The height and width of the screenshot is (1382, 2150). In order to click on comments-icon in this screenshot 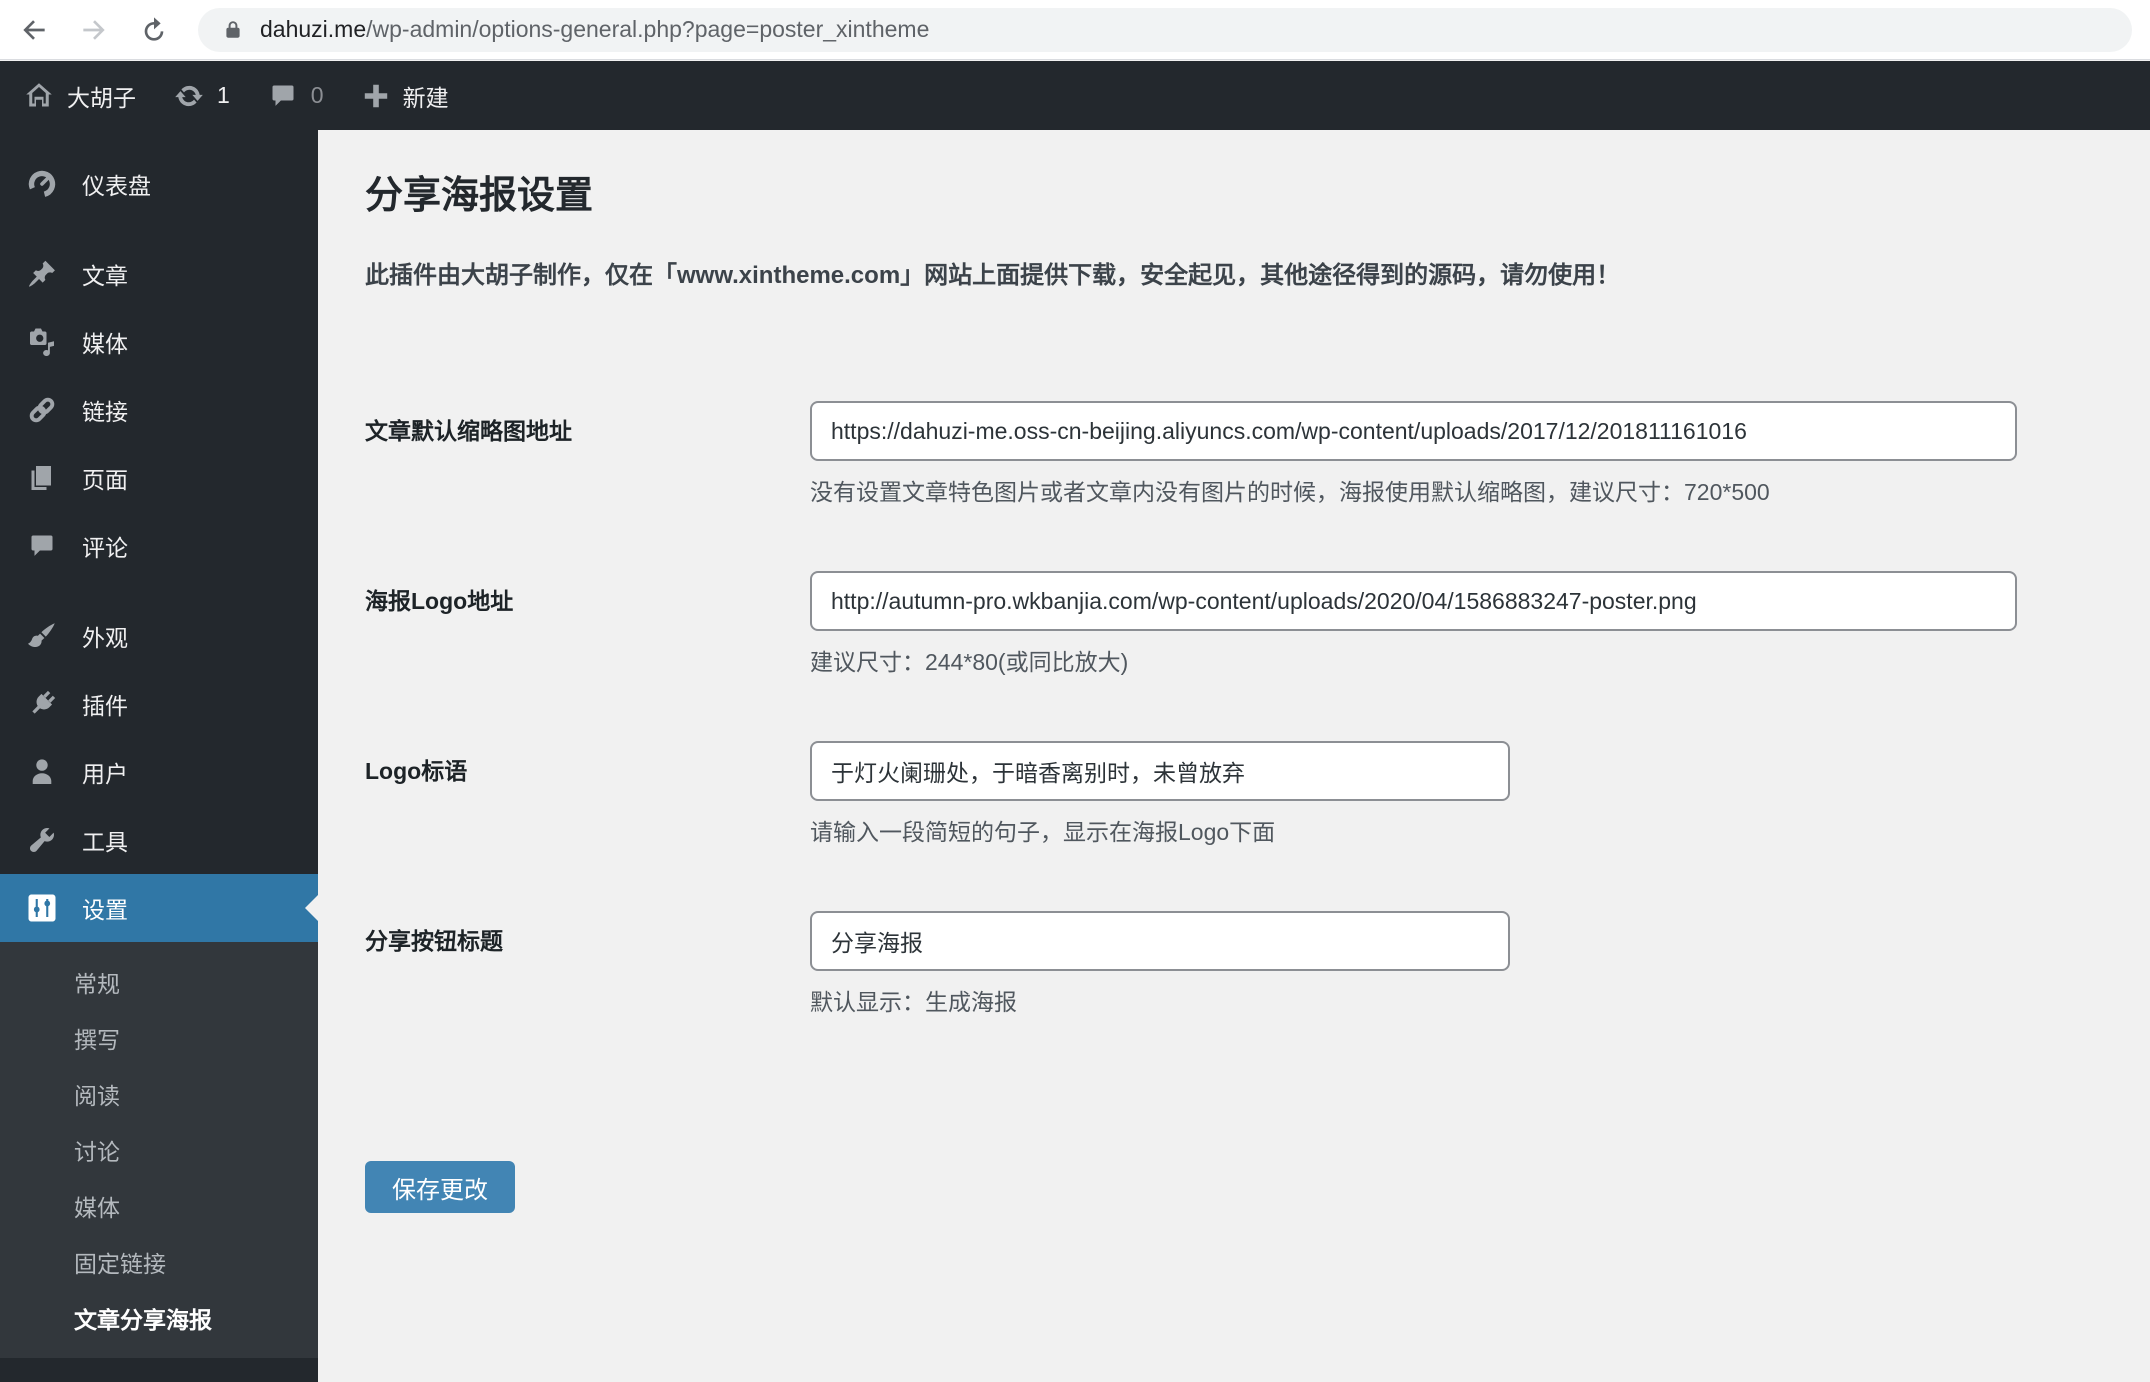, I will do `click(42, 545)`.